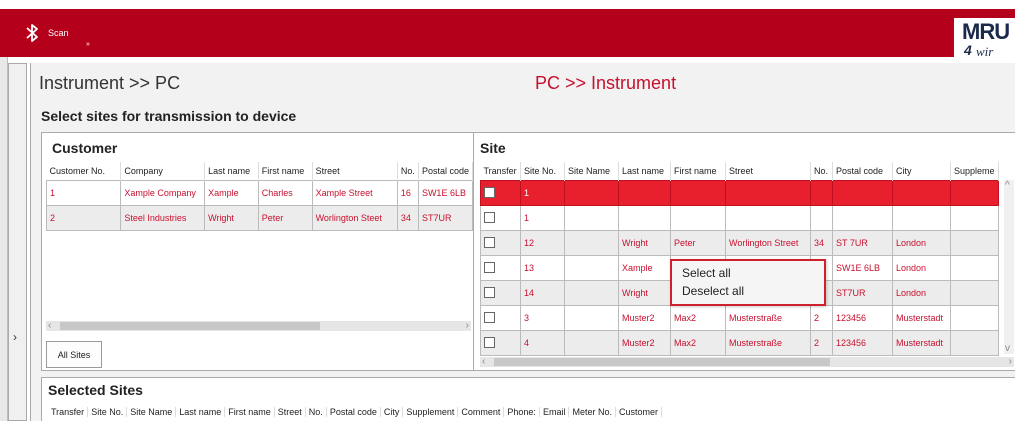 Image resolution: width=1015 pixels, height=421 pixels. What do you see at coordinates (974, 171) in the screenshot?
I see `column-header: Suppleme` at bounding box center [974, 171].